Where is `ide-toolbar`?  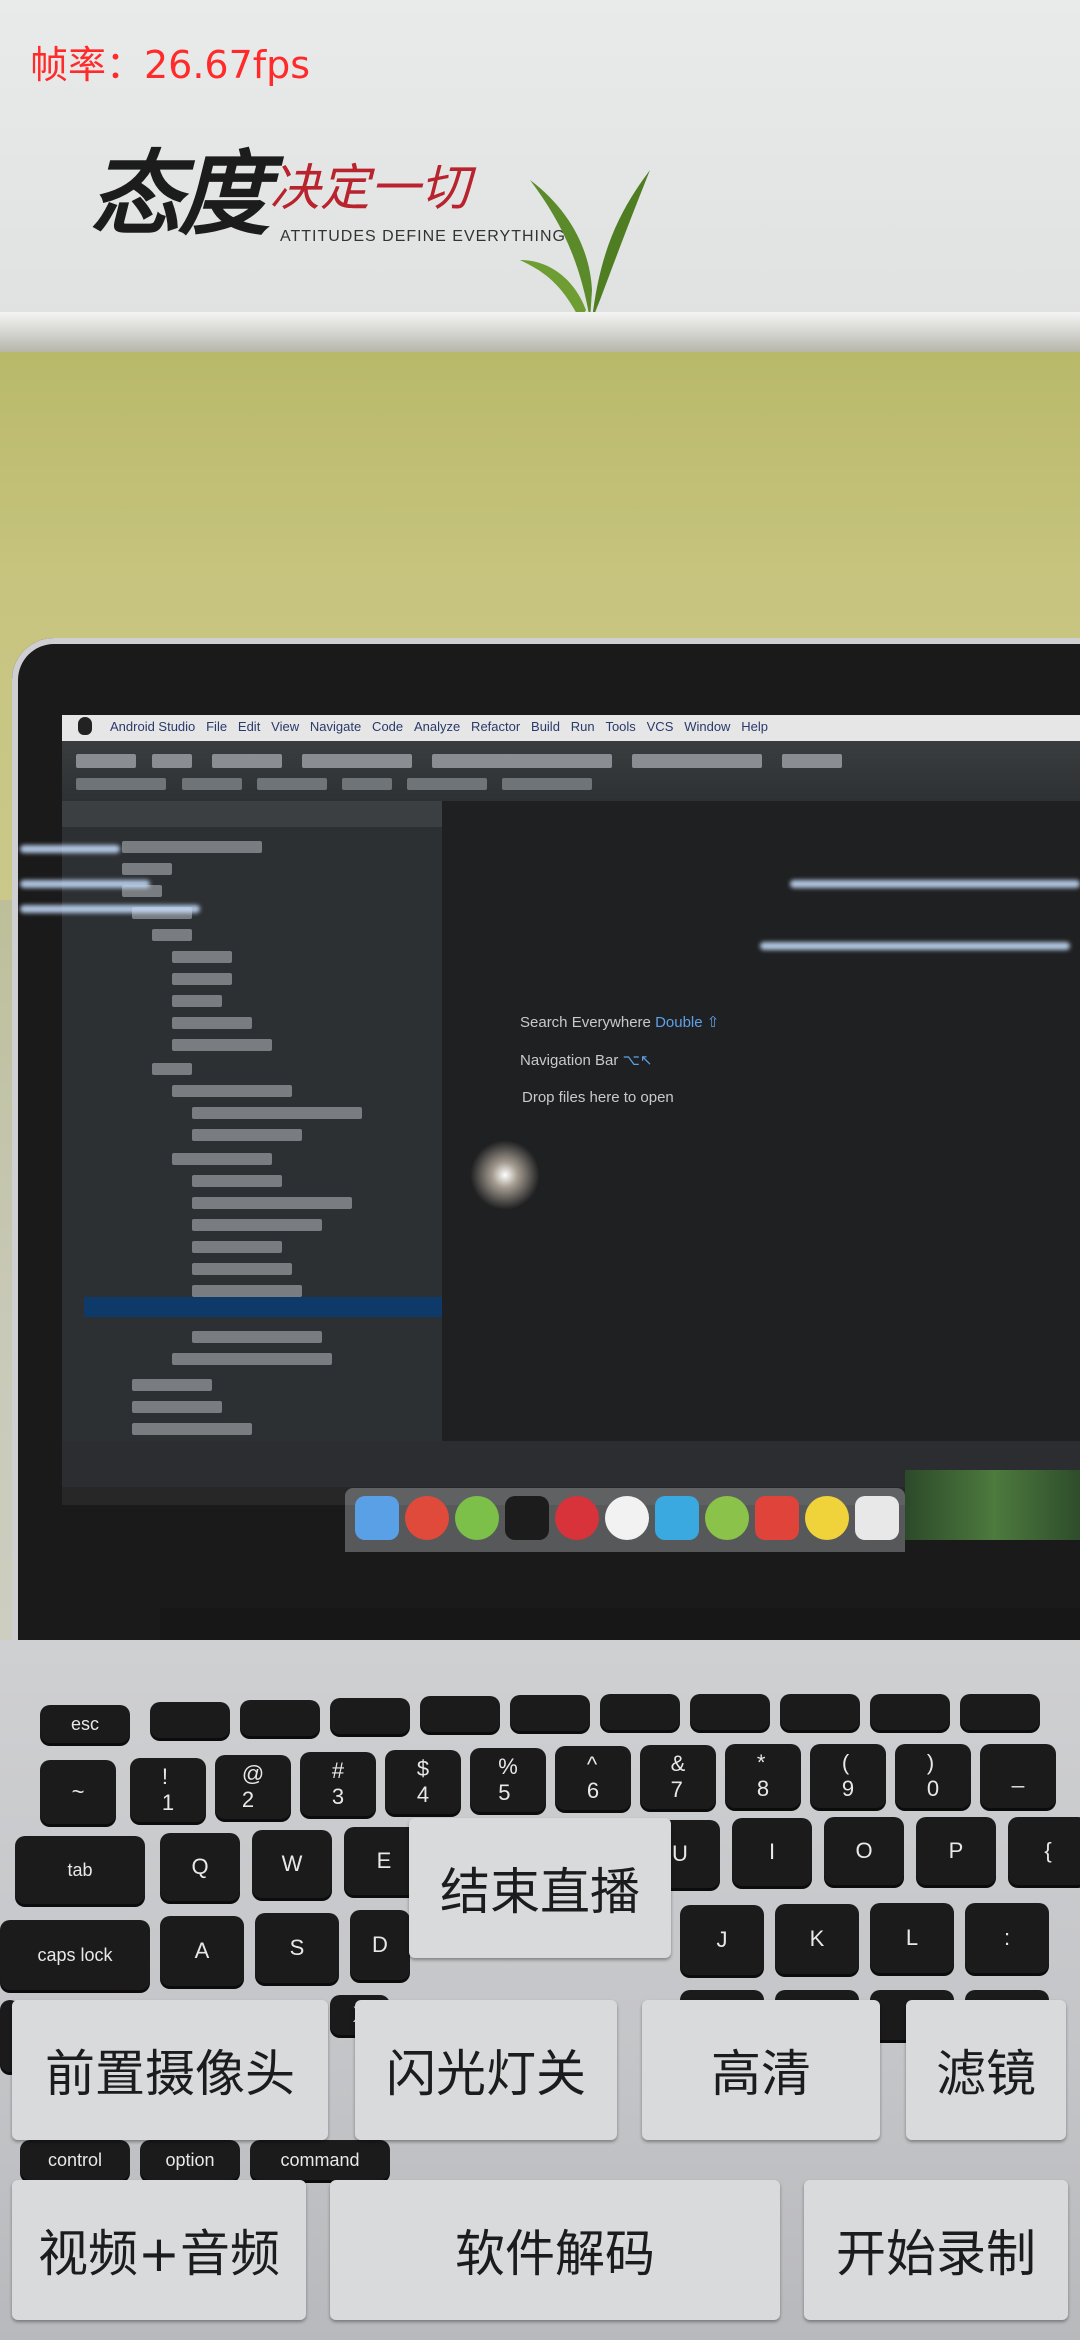 ide-toolbar is located at coordinates (571, 771).